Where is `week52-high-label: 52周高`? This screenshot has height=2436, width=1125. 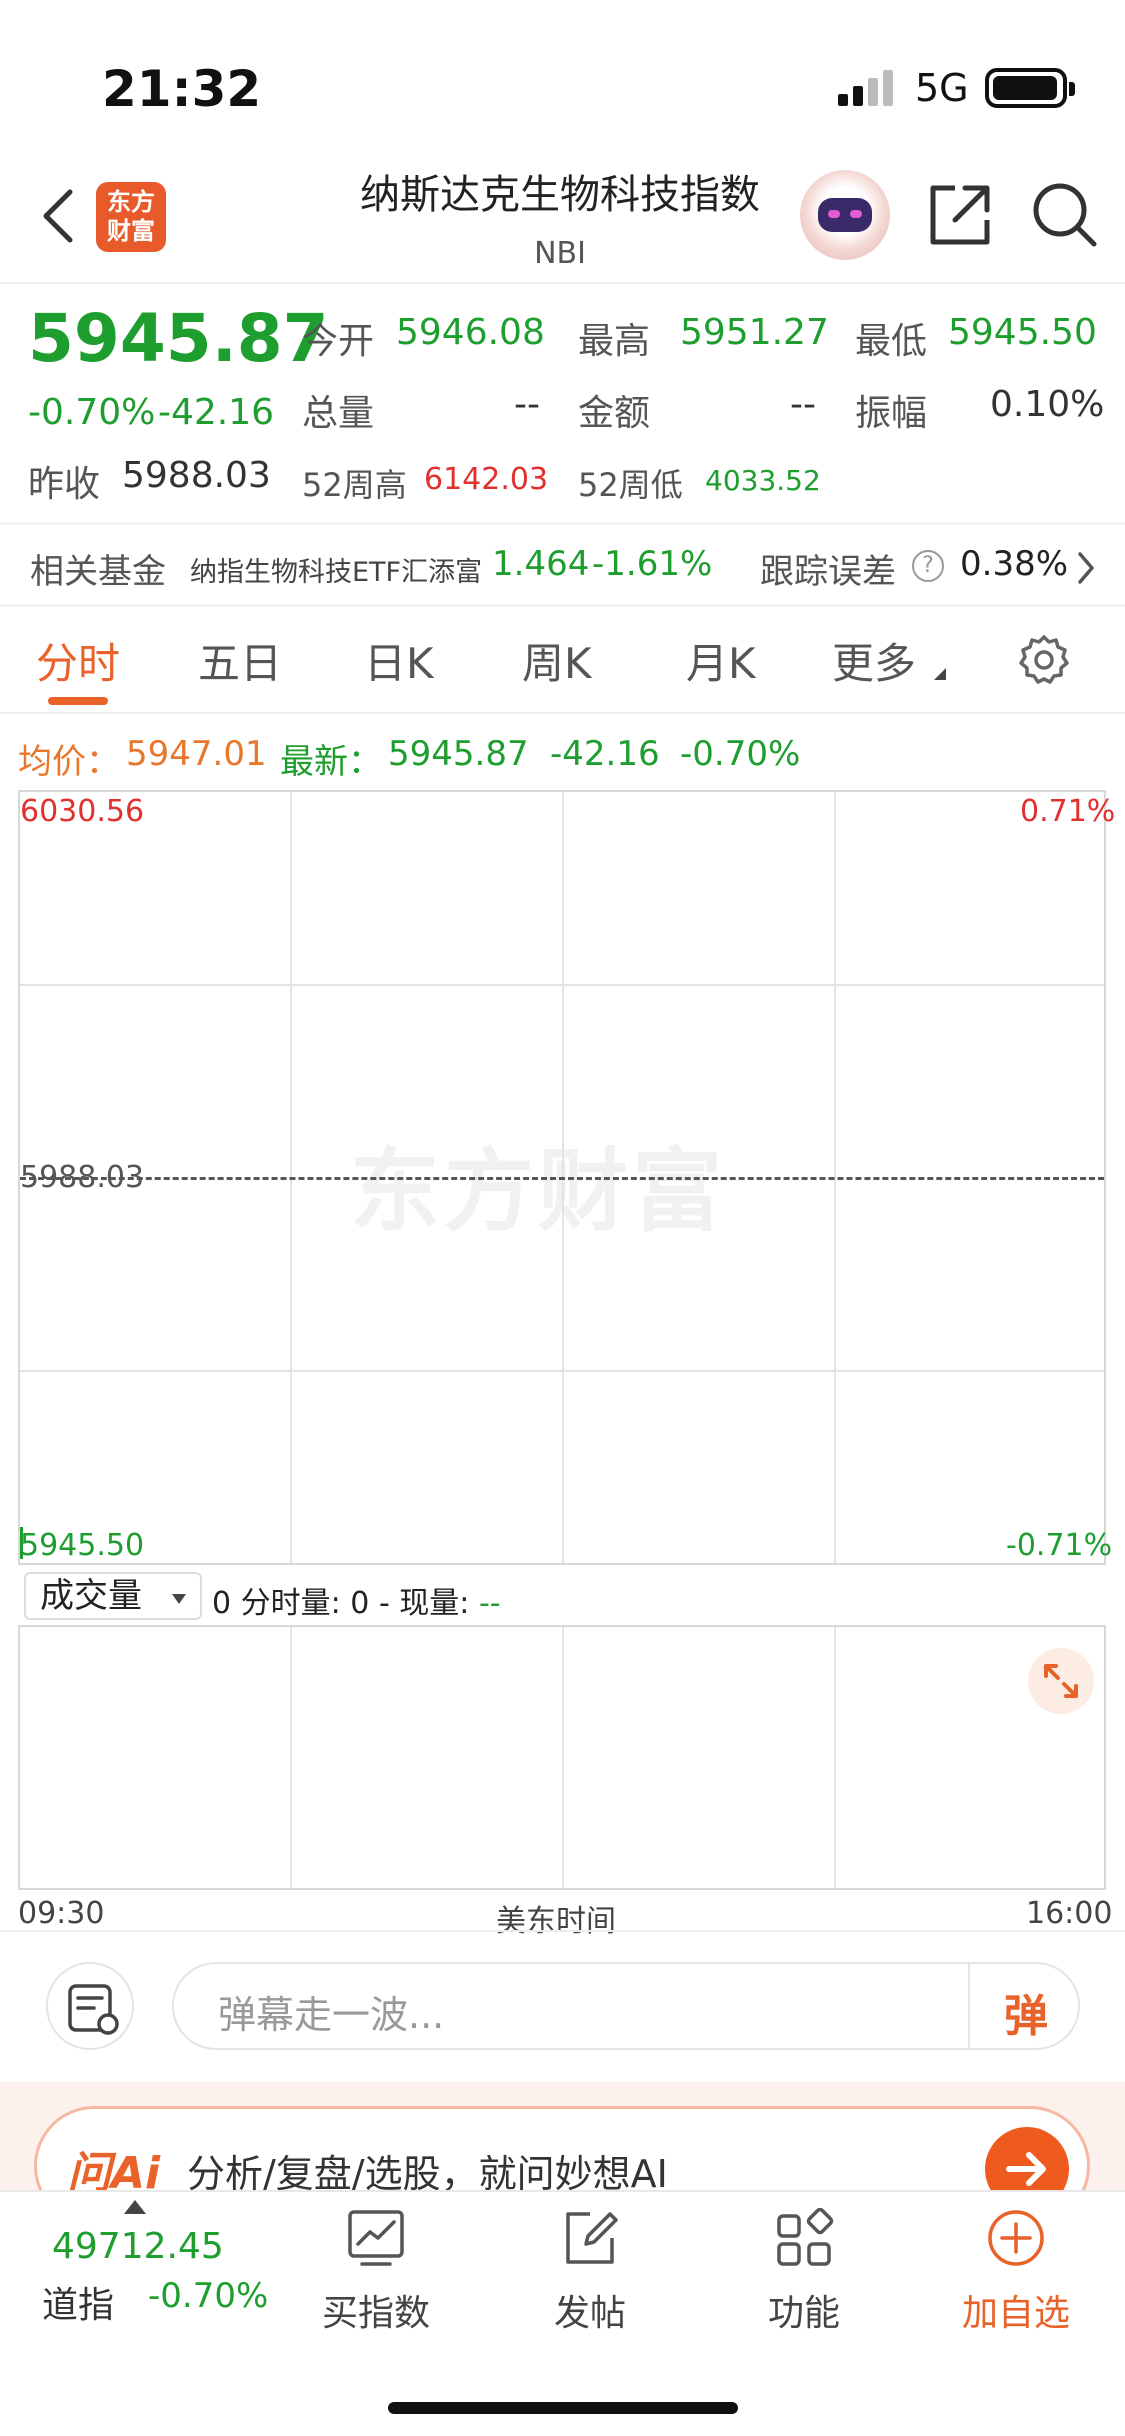 week52-high-label: 52周高 is located at coordinates (354, 485).